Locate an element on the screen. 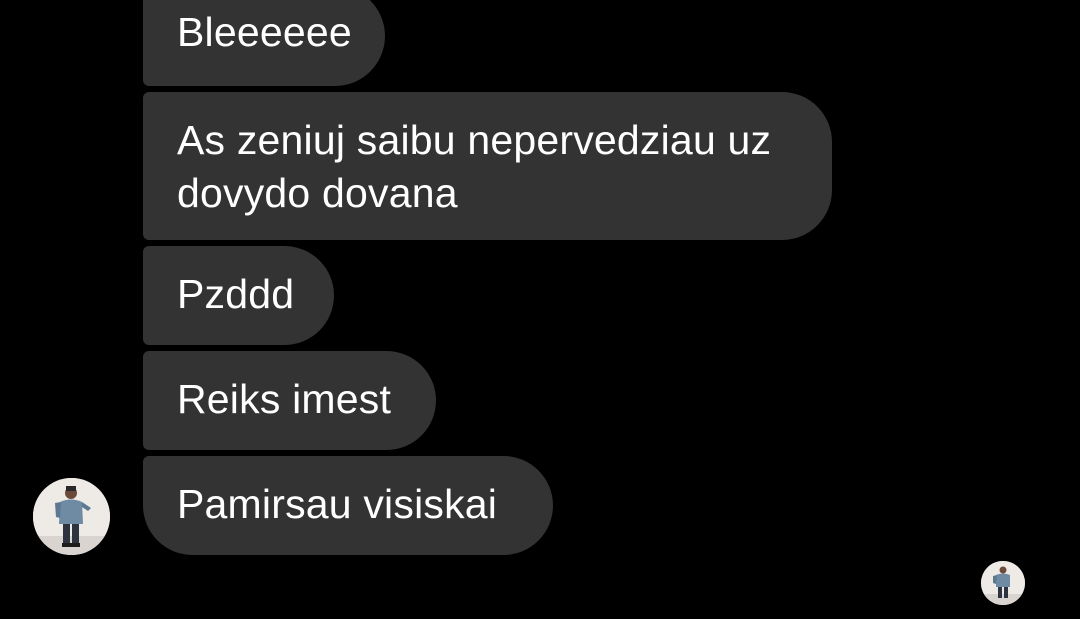 The image size is (1080, 619). message-text: Pamirsau visiskai is located at coordinates (337, 504).